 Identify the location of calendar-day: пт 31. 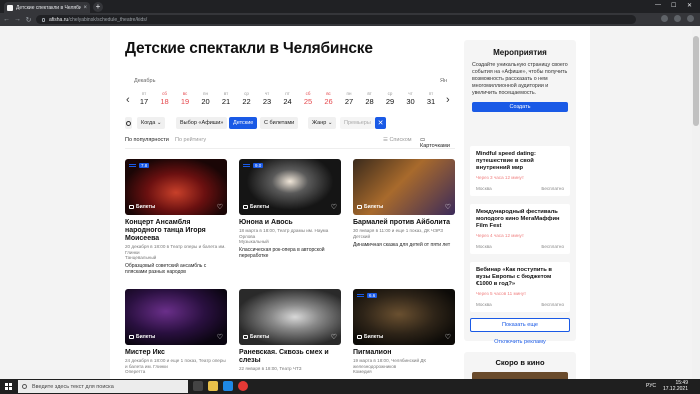
(431, 98).